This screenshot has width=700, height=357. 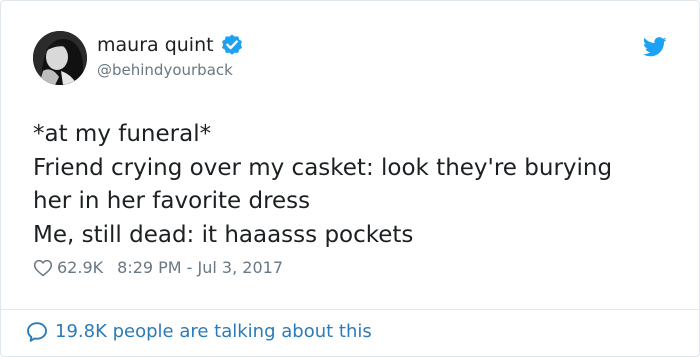 I want to click on tweet-line: *at my funeral*, so click(x=122, y=134).